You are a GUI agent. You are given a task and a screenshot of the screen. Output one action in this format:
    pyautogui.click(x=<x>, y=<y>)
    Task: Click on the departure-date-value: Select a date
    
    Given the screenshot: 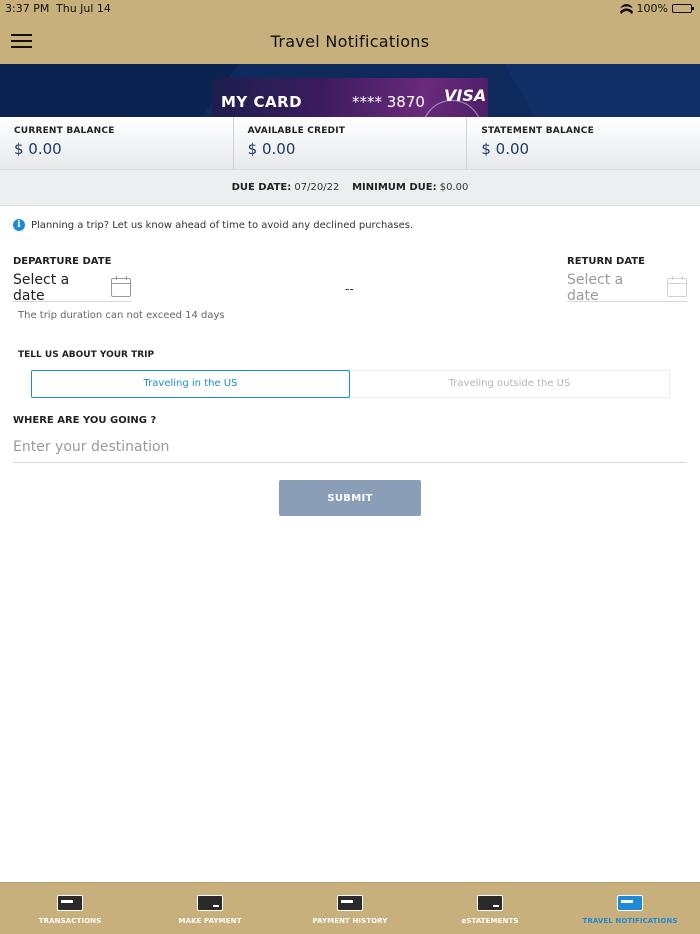 What is the action you would take?
    pyautogui.click(x=41, y=287)
    